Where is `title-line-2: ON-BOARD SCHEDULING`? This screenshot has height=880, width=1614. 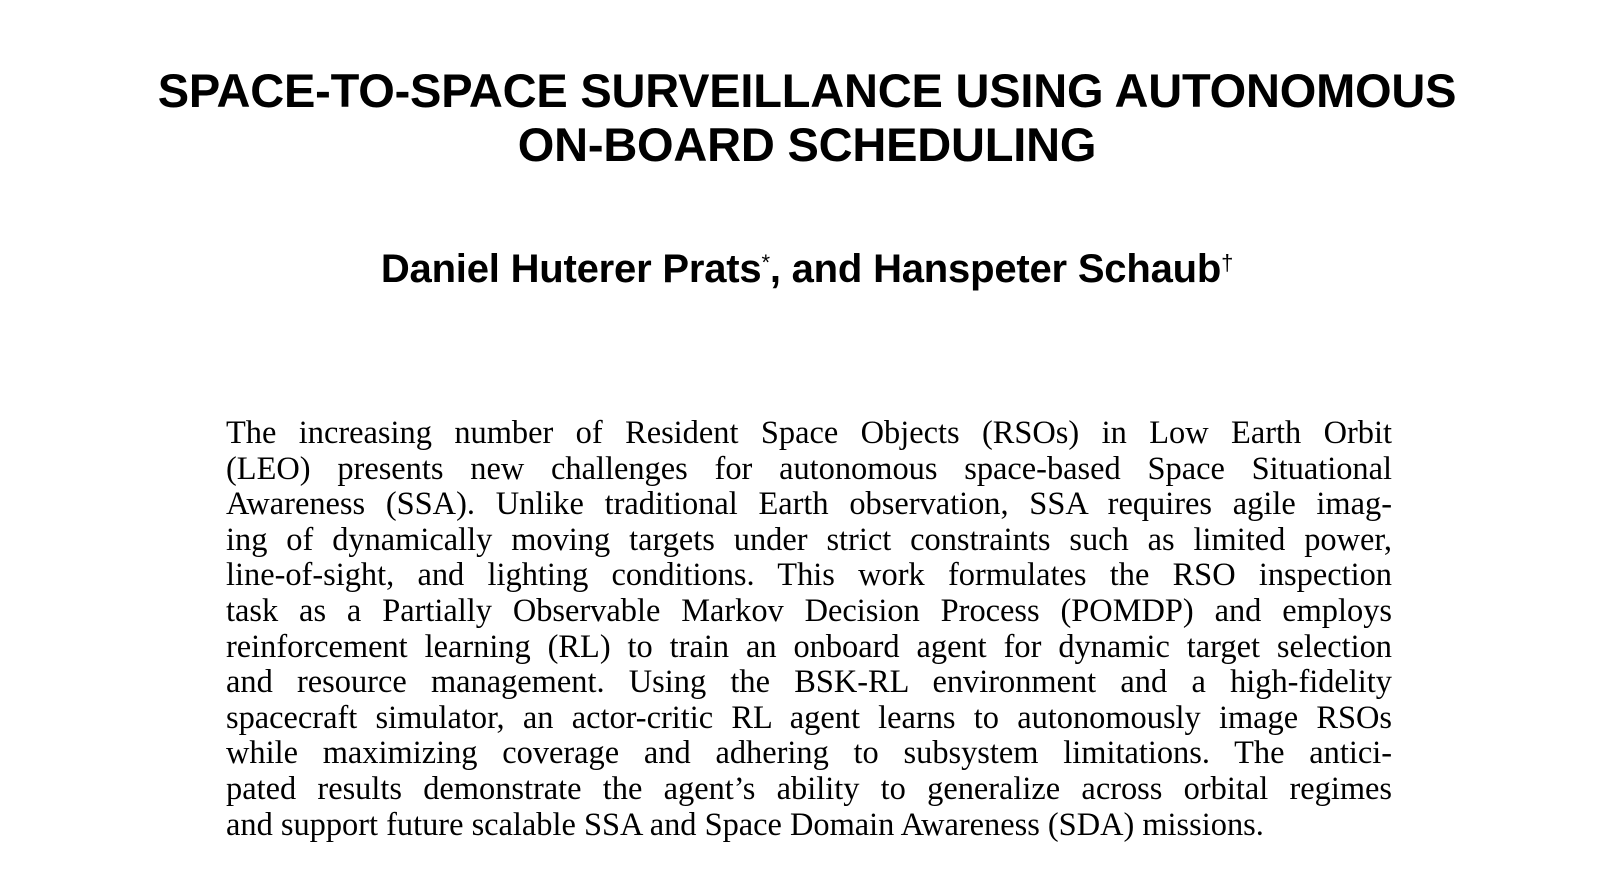
title-line-2: ON-BOARD SCHEDULING is located at coordinates (807, 144).